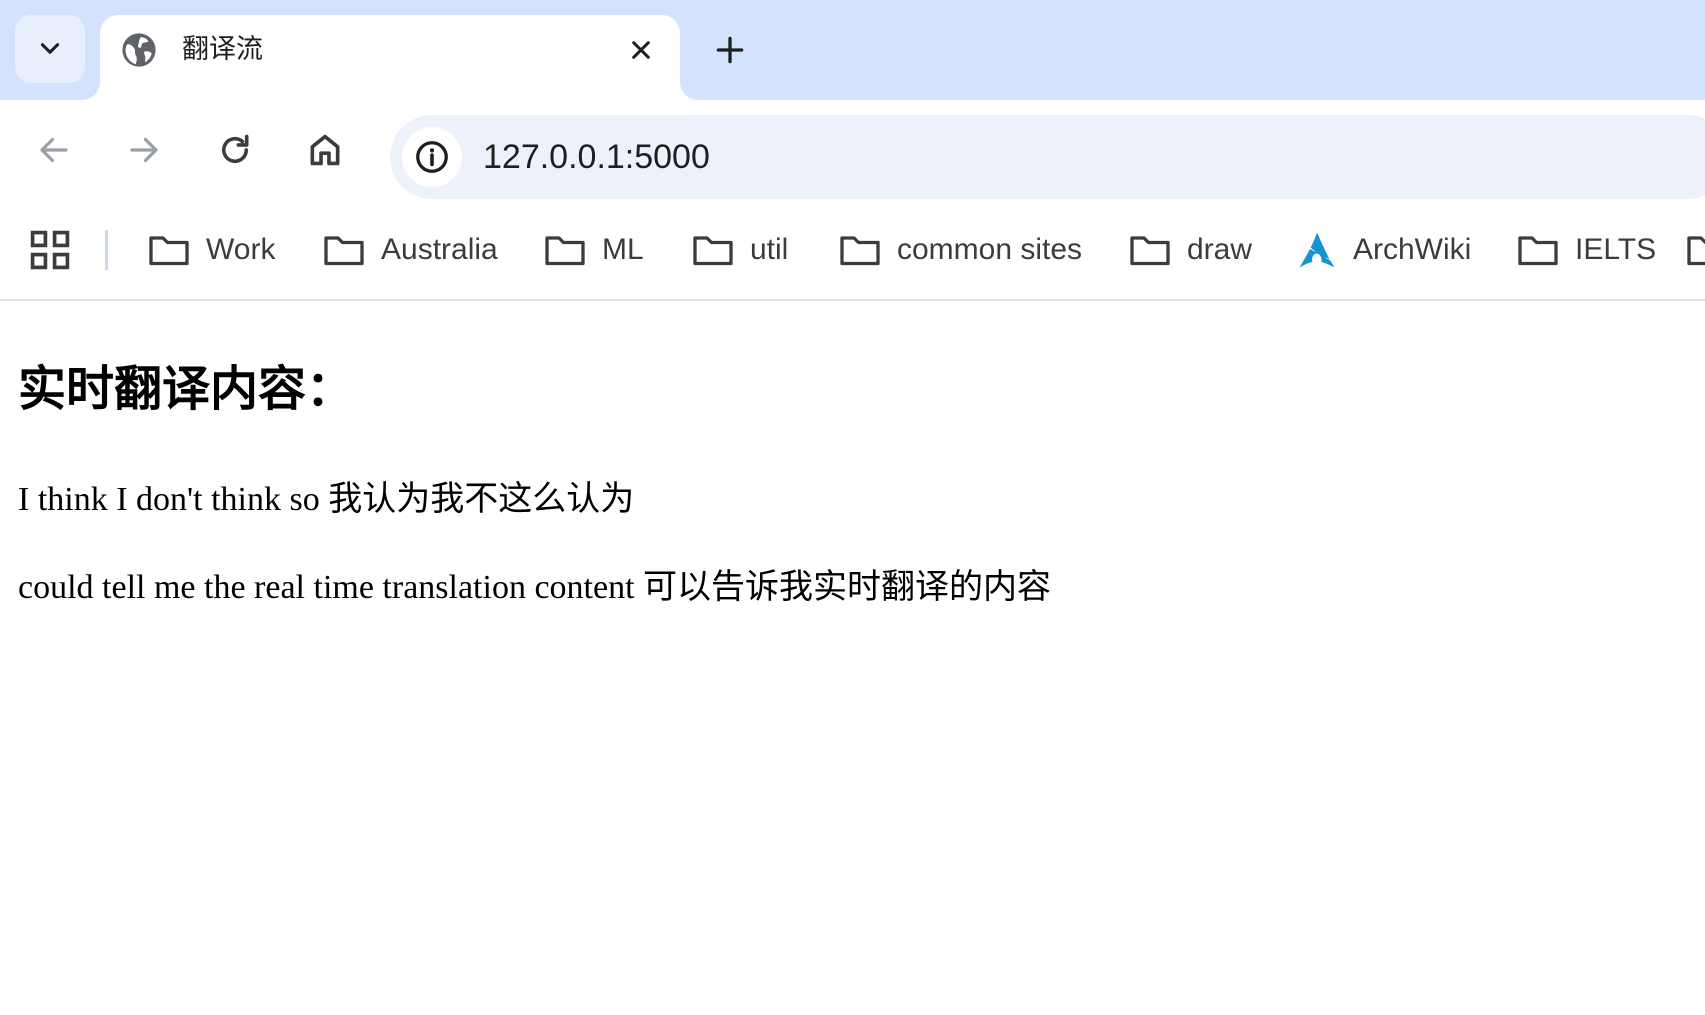  I want to click on tab-search-button, so click(50, 49).